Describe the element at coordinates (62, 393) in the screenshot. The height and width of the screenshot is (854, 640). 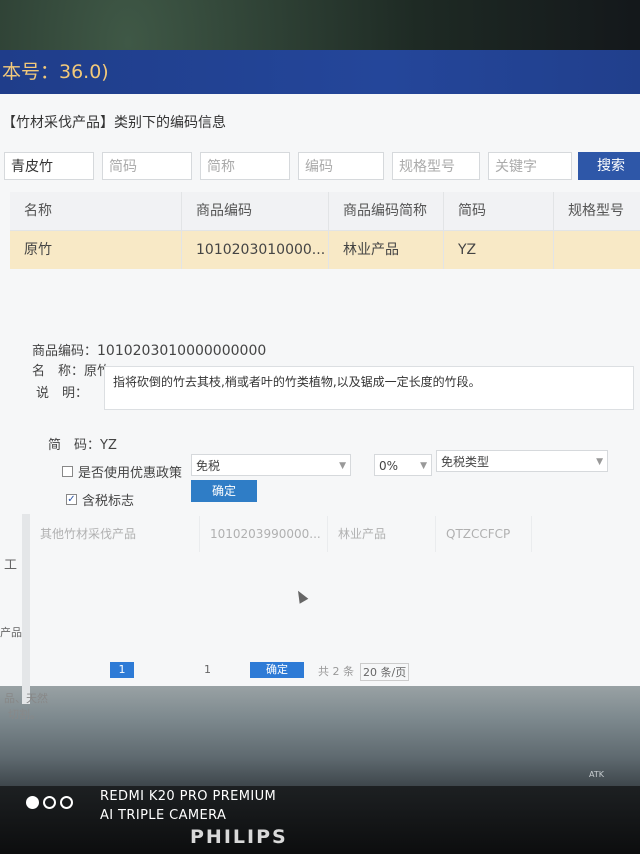
I see `desc-label: 说 明：` at that location.